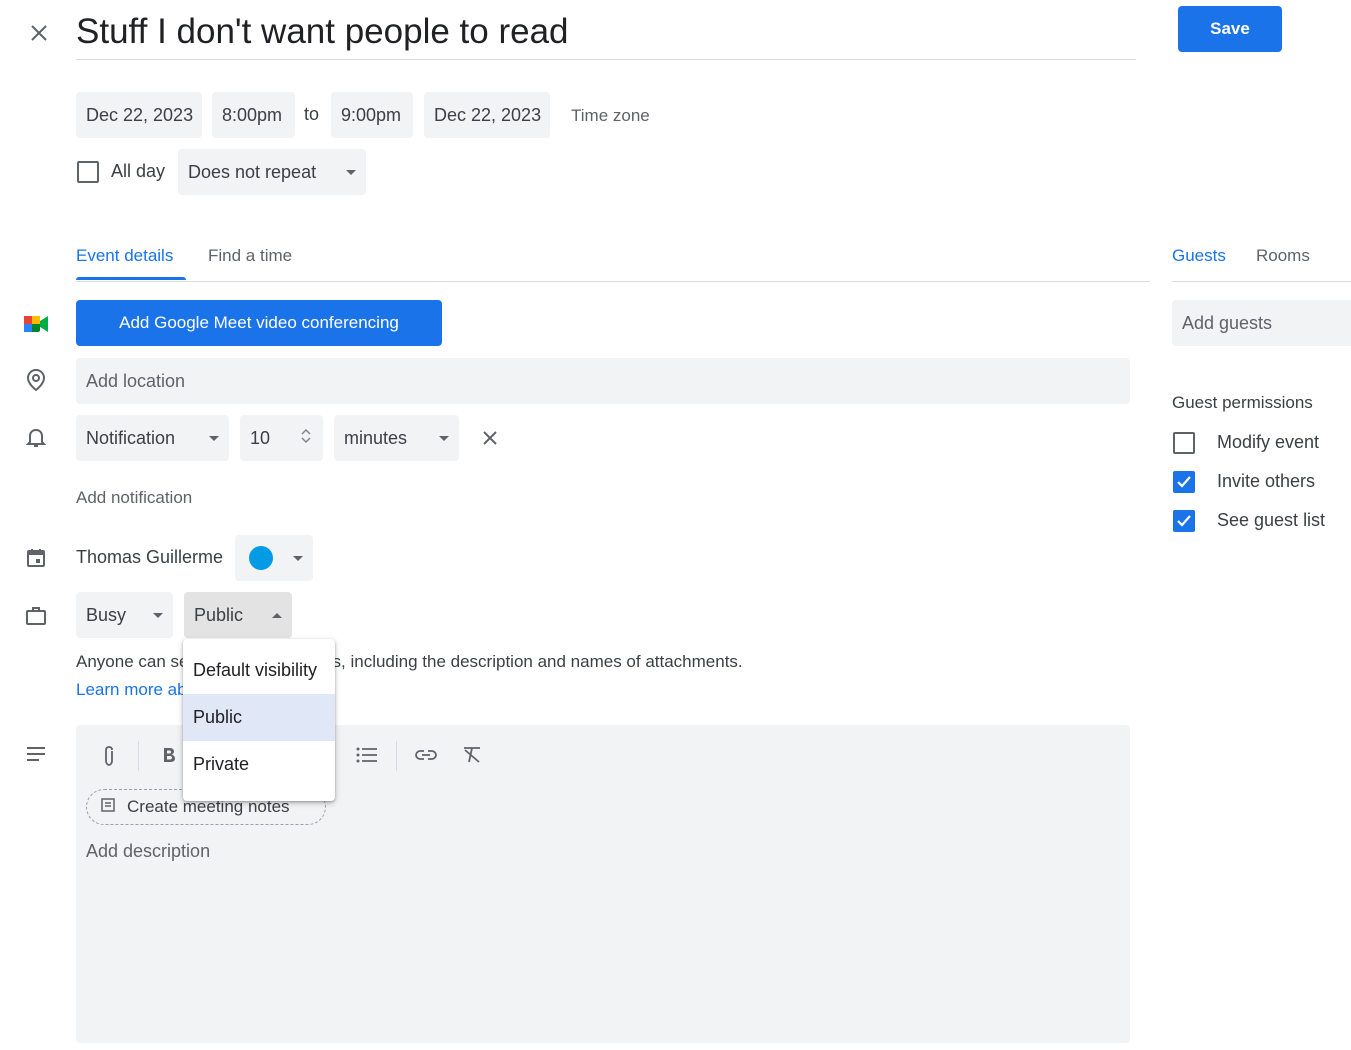  What do you see at coordinates (606, 34) in the screenshot?
I see `event-title-input: Stuff I don't want people to read` at bounding box center [606, 34].